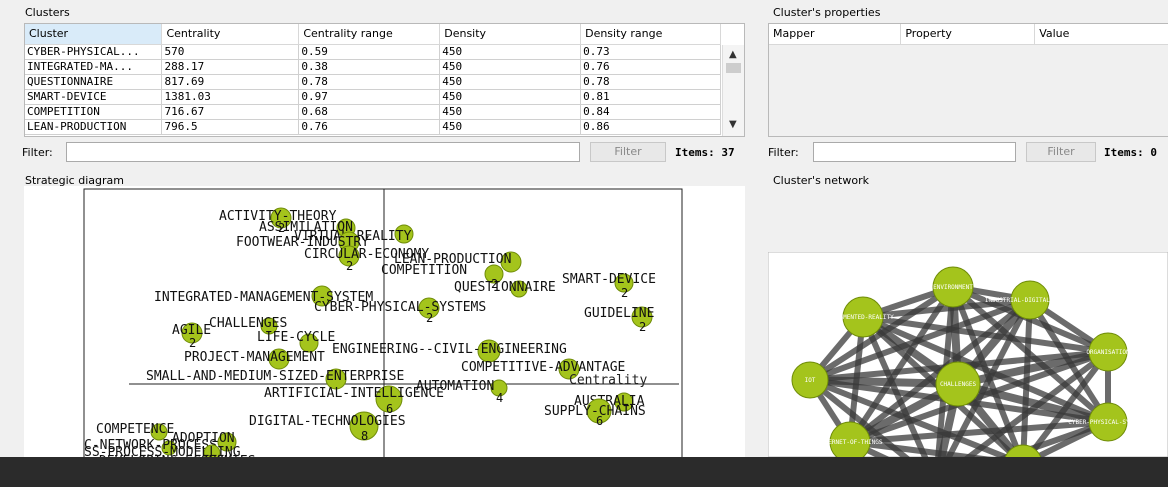 This screenshot has width=1168, height=487. I want to click on scroll-up-icon: ▲, so click(733, 54).